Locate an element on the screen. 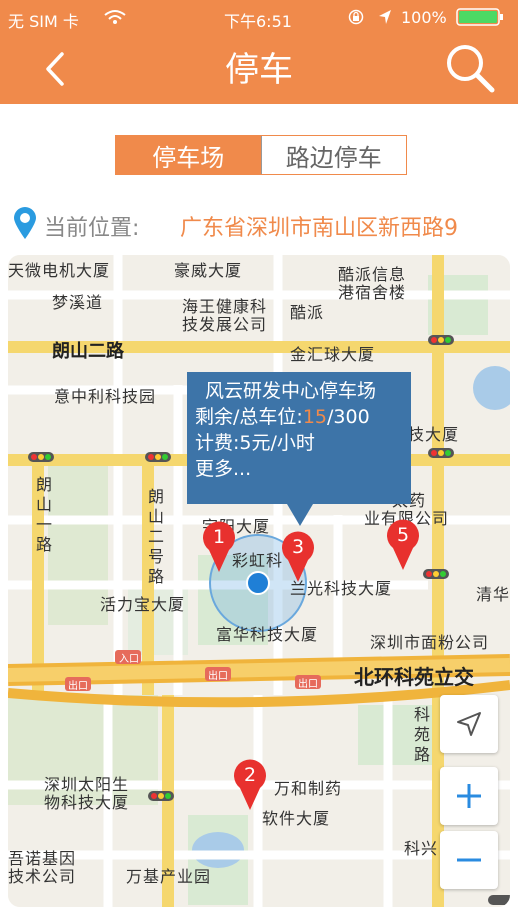 Image resolution: width=518 pixels, height=920 pixels. map-label: 梦溪道 is located at coordinates (78, 302).